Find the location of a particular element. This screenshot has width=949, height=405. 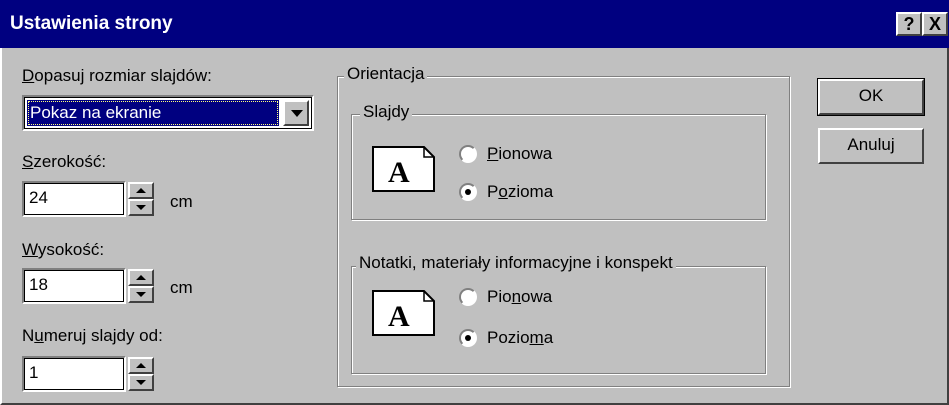

height-spinner is located at coordinates (141, 286).